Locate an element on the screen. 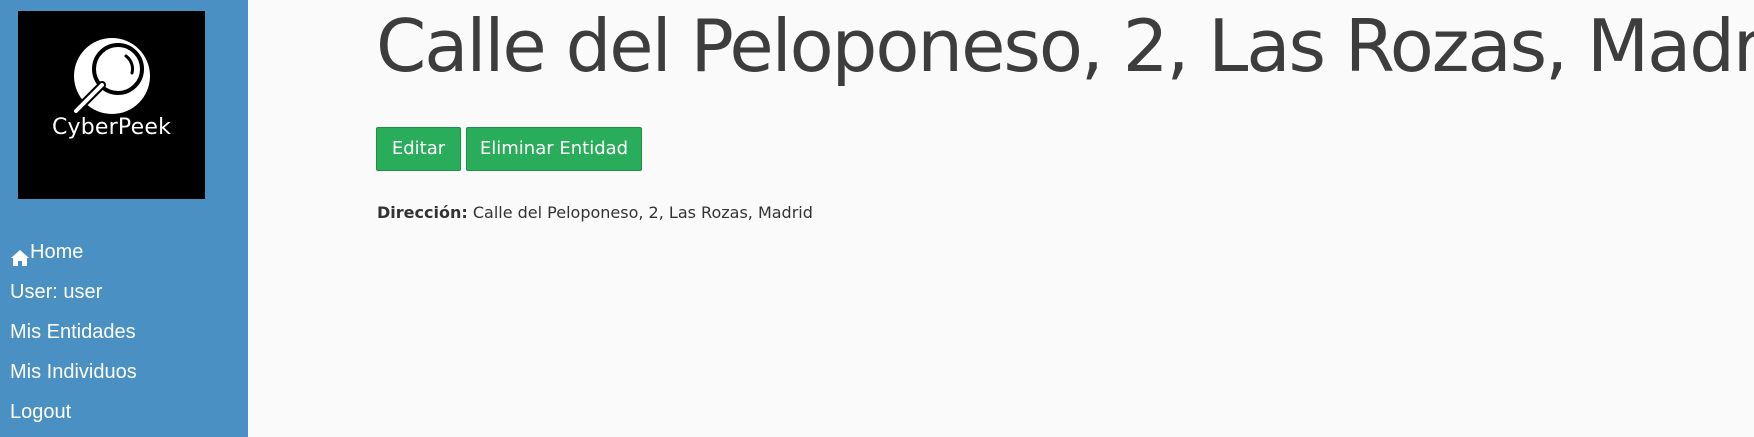 The width and height of the screenshot is (1754, 437). sidebar-item-mis-entidades: Mis Entidades is located at coordinates (73, 332).